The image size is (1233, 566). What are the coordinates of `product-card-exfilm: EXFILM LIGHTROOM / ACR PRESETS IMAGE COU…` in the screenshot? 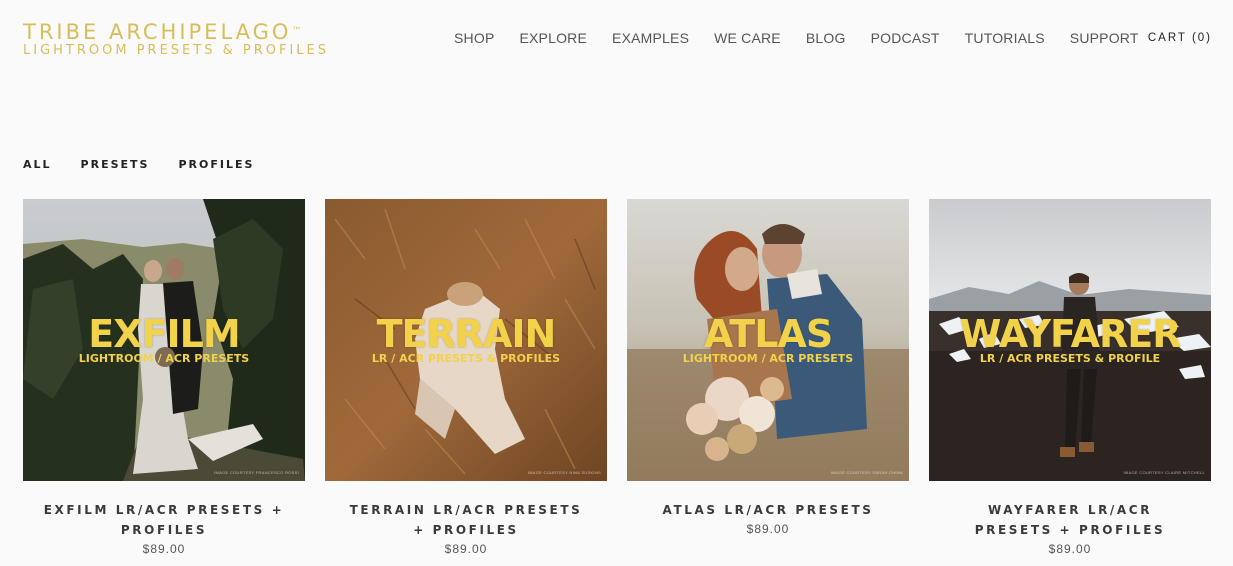 It's located at (164, 377).